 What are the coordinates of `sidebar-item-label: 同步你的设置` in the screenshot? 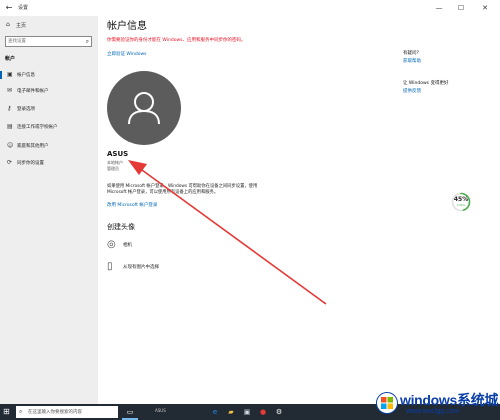 It's located at (30, 163).